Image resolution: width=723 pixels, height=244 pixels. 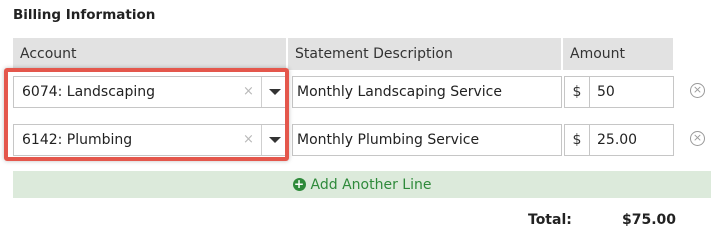 I want to click on plus-circle-icon: +, so click(x=299, y=184).